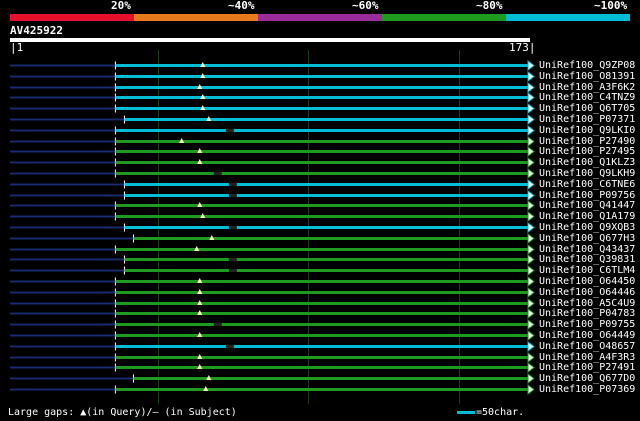 The height and width of the screenshot is (421, 640). I want to click on hit-label: UniRef100_P07371, so click(587, 119).